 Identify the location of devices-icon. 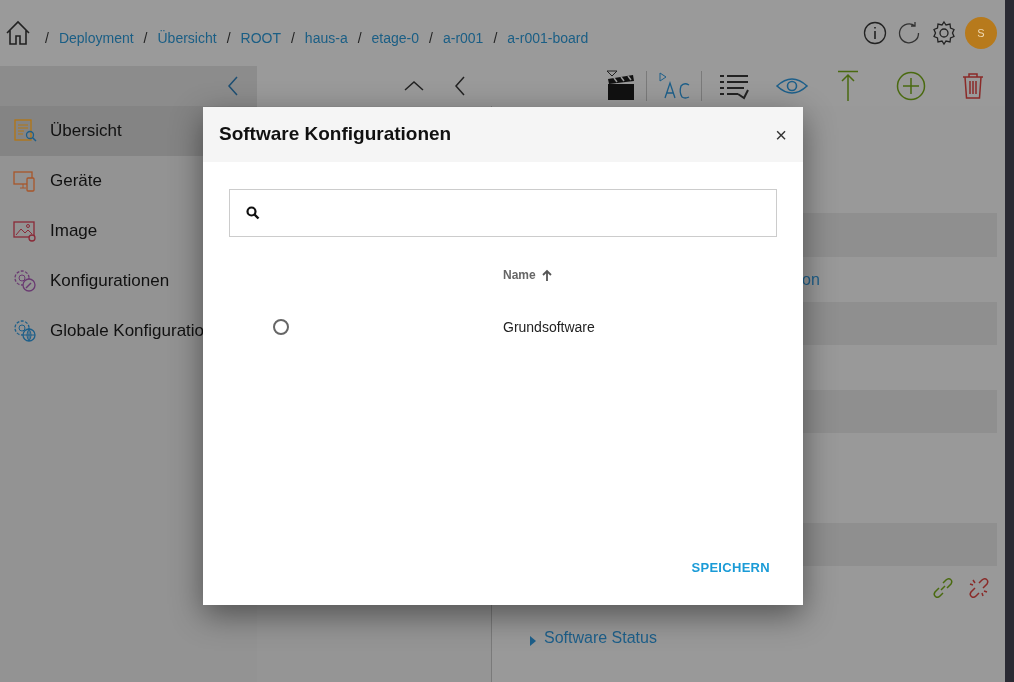
(25, 181).